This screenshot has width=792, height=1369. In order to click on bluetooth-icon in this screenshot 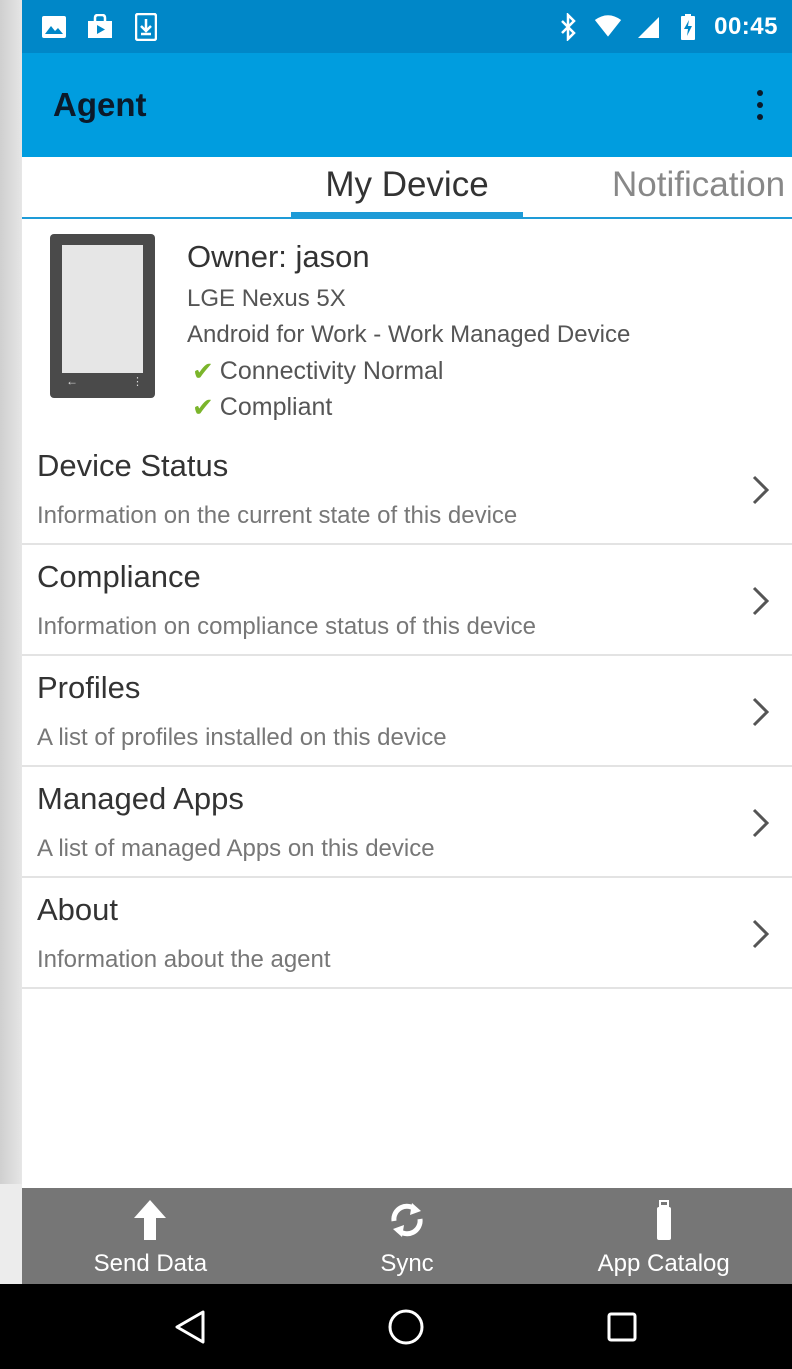, I will do `click(568, 26)`.